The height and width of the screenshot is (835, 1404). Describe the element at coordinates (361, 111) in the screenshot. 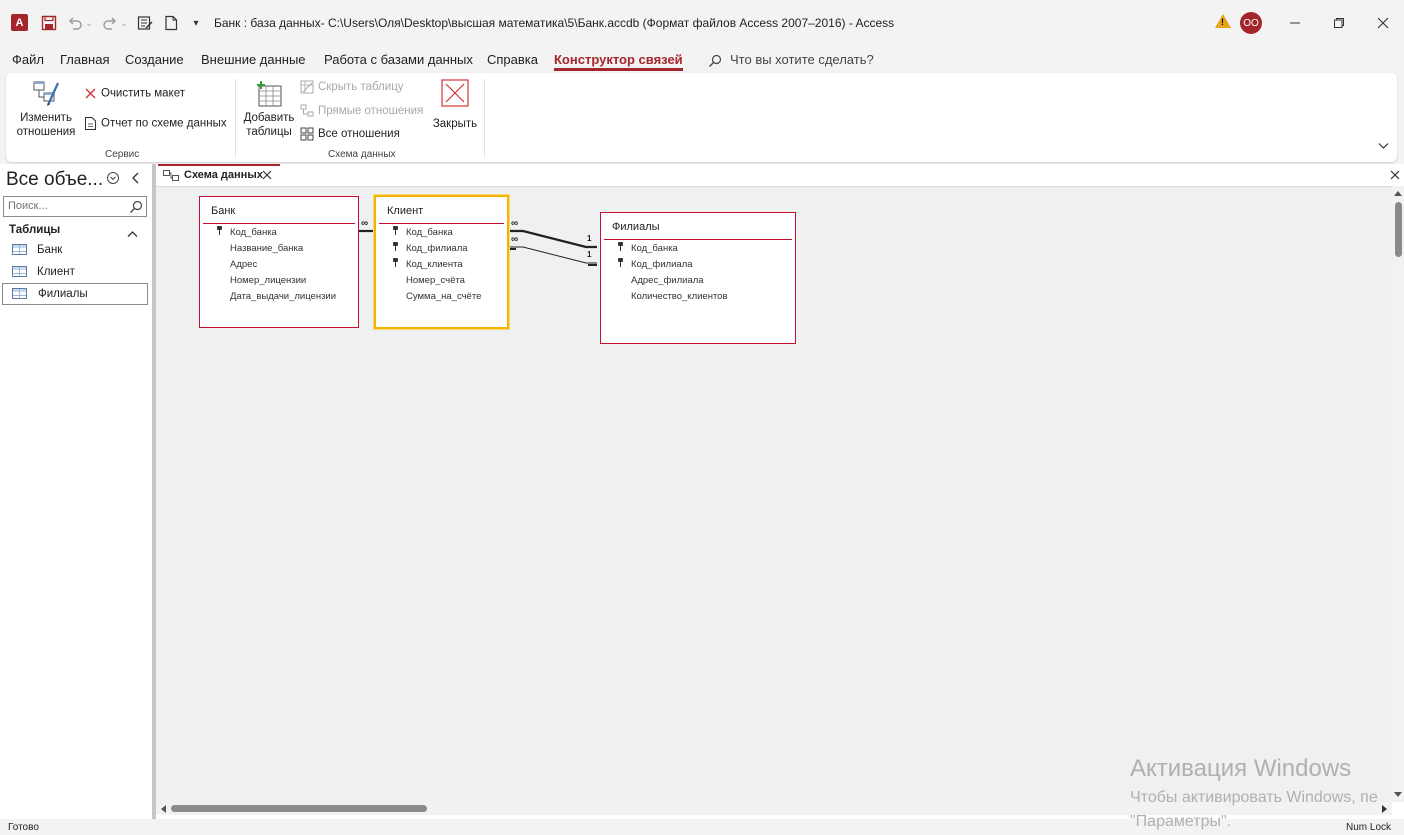

I see `direct-relations-button: Прямые отношения` at that location.